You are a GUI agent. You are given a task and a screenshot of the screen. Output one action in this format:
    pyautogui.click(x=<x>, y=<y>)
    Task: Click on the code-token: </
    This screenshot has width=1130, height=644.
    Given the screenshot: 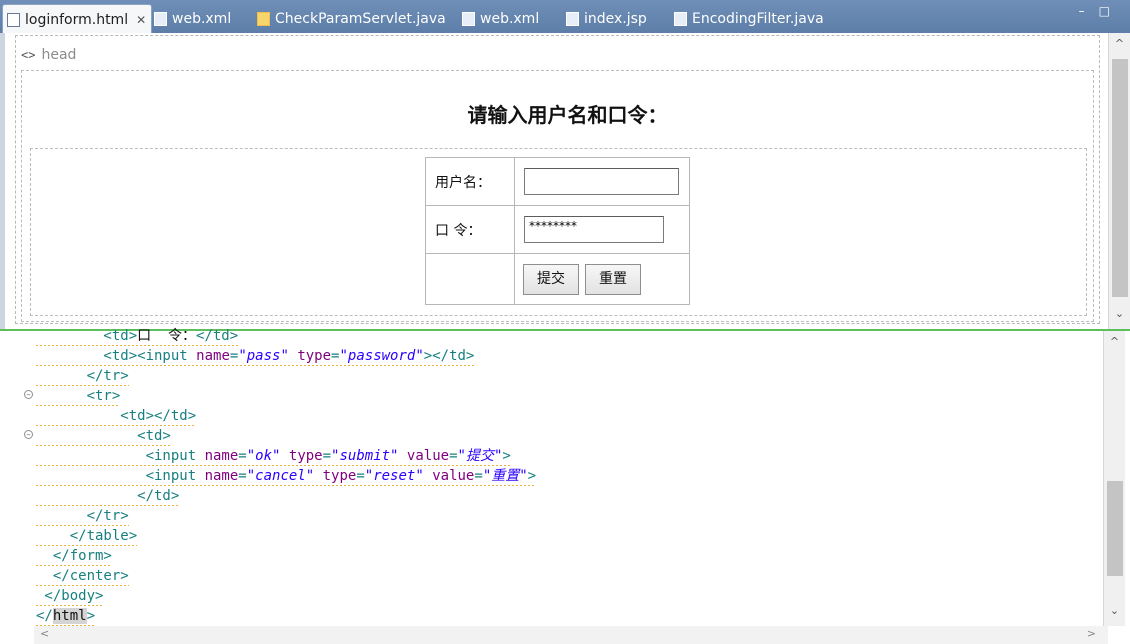 What is the action you would take?
    pyautogui.click(x=44, y=616)
    